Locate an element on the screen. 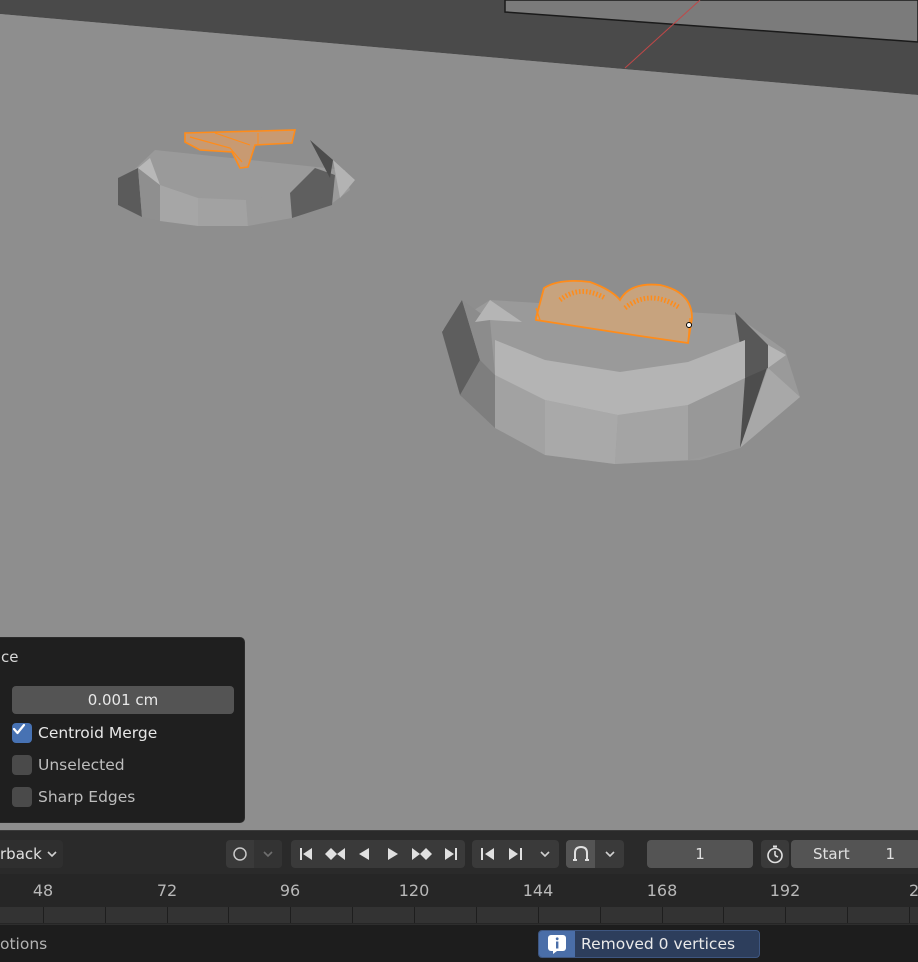 The width and height of the screenshot is (918, 962). step-forward-button is located at coordinates (515, 854).